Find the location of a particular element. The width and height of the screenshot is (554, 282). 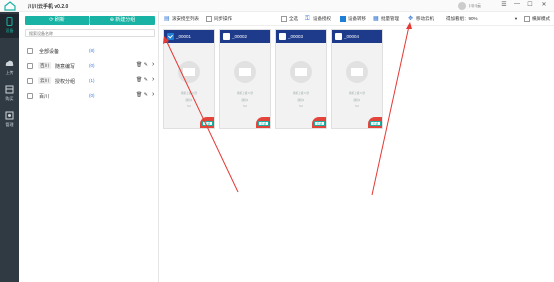

group-row: 云川 授权分组 (1) 🗑 ✎ › is located at coordinates (91, 81).